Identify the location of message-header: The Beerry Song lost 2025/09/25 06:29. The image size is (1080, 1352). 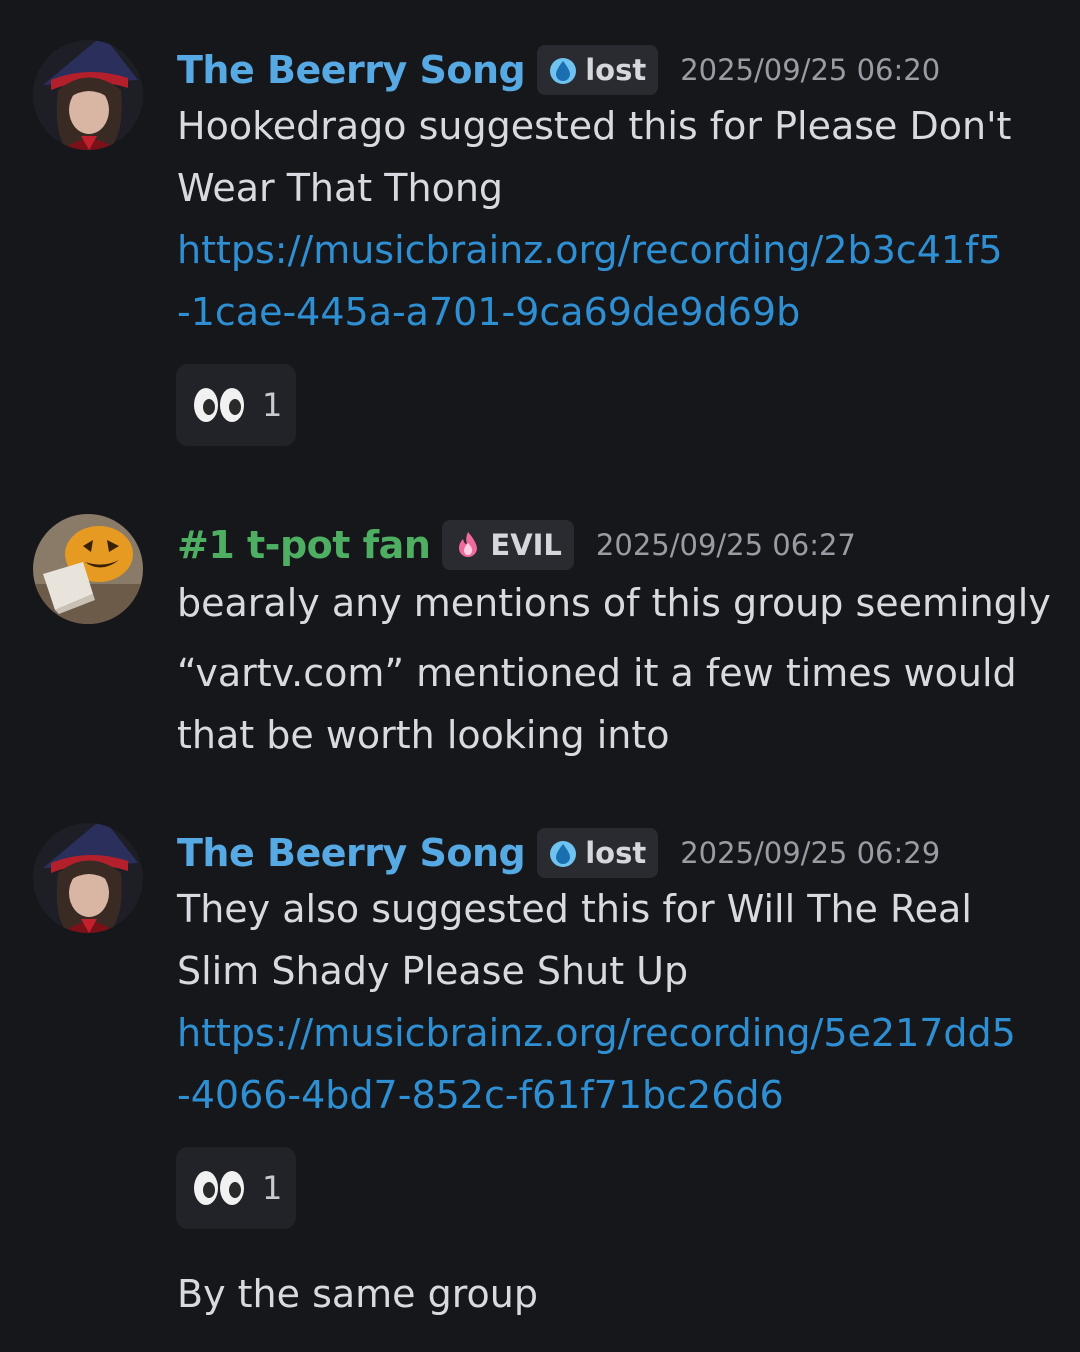
(558, 853).